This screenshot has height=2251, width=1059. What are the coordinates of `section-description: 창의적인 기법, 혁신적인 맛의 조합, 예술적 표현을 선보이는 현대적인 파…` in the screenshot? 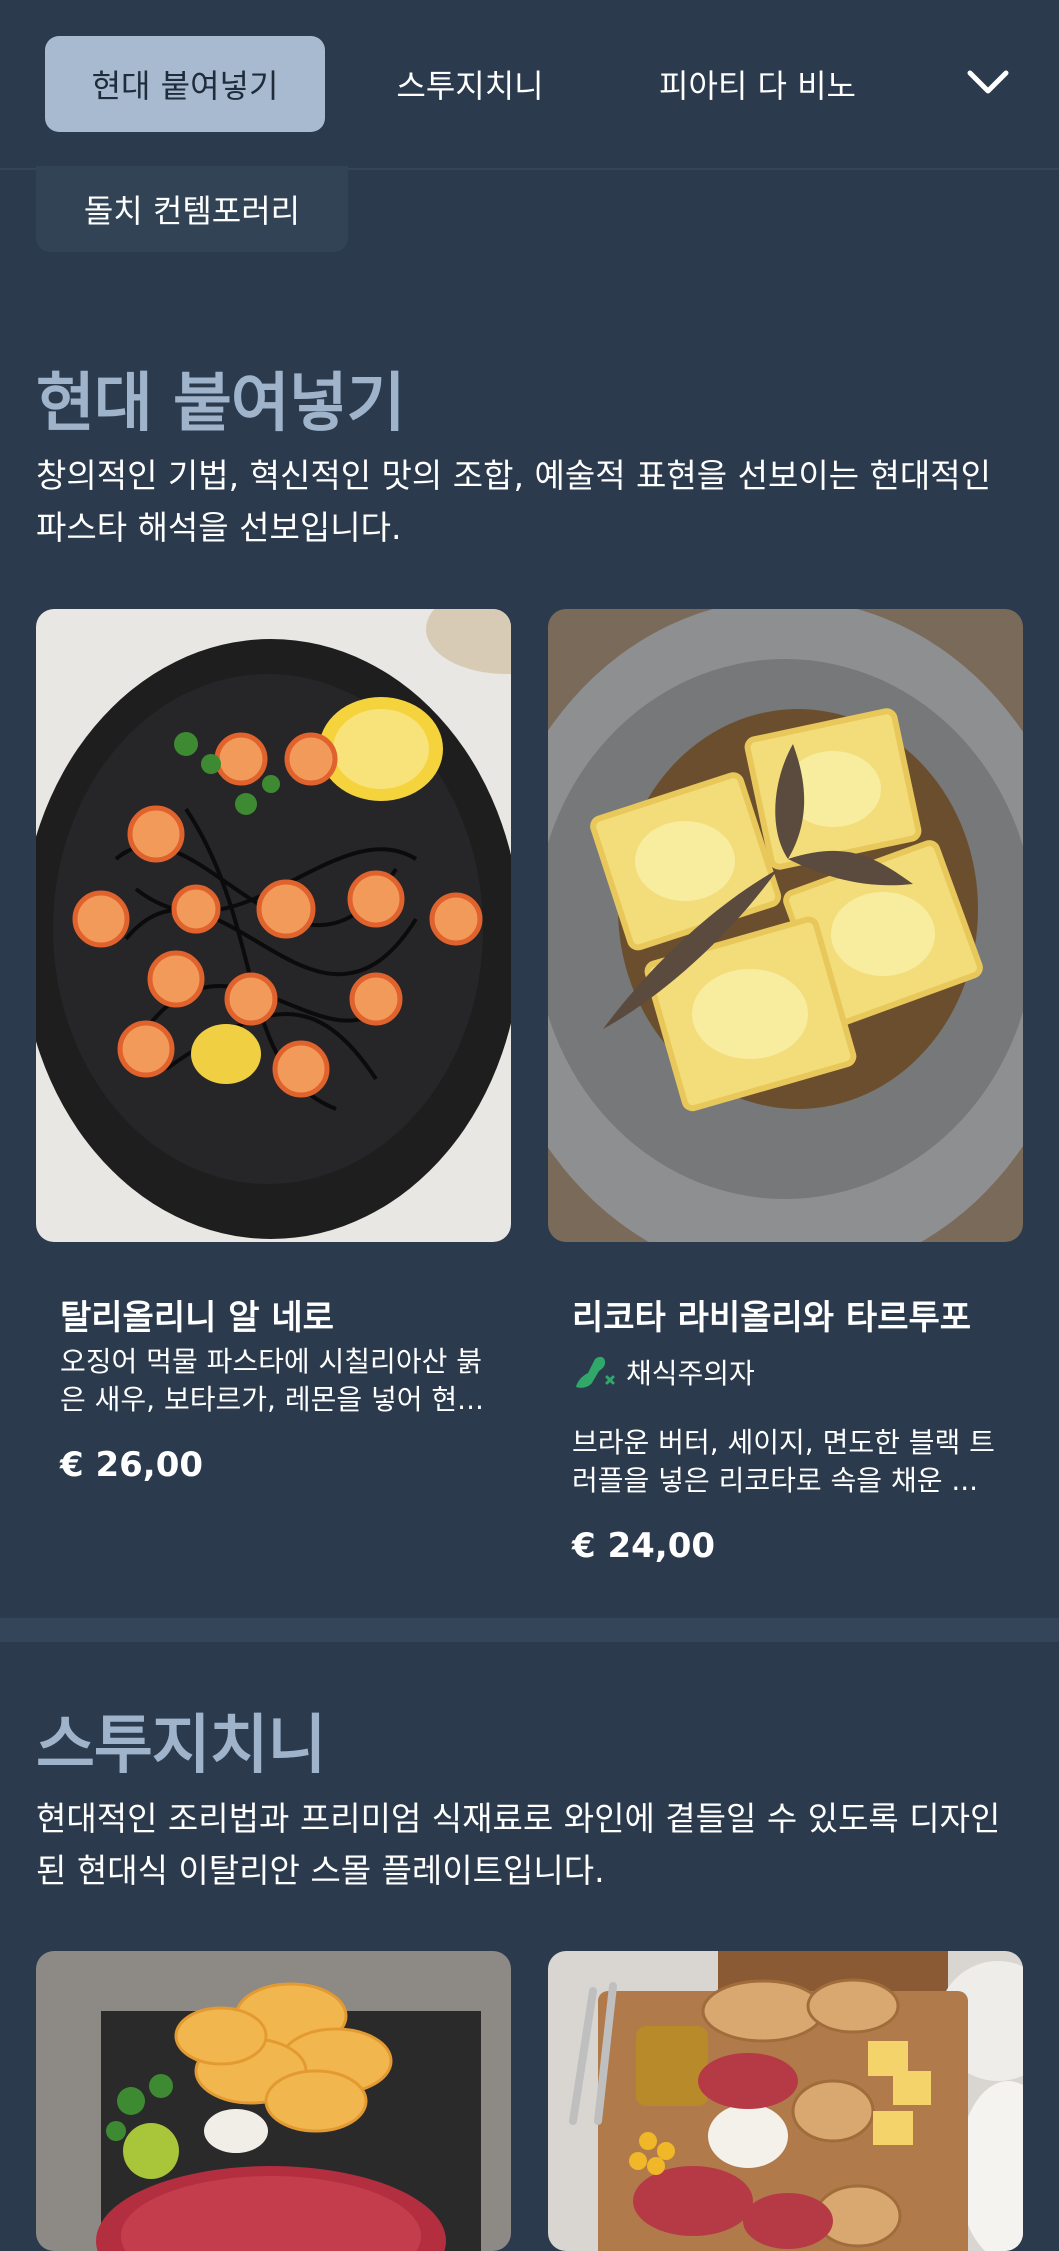 It's located at (513, 501).